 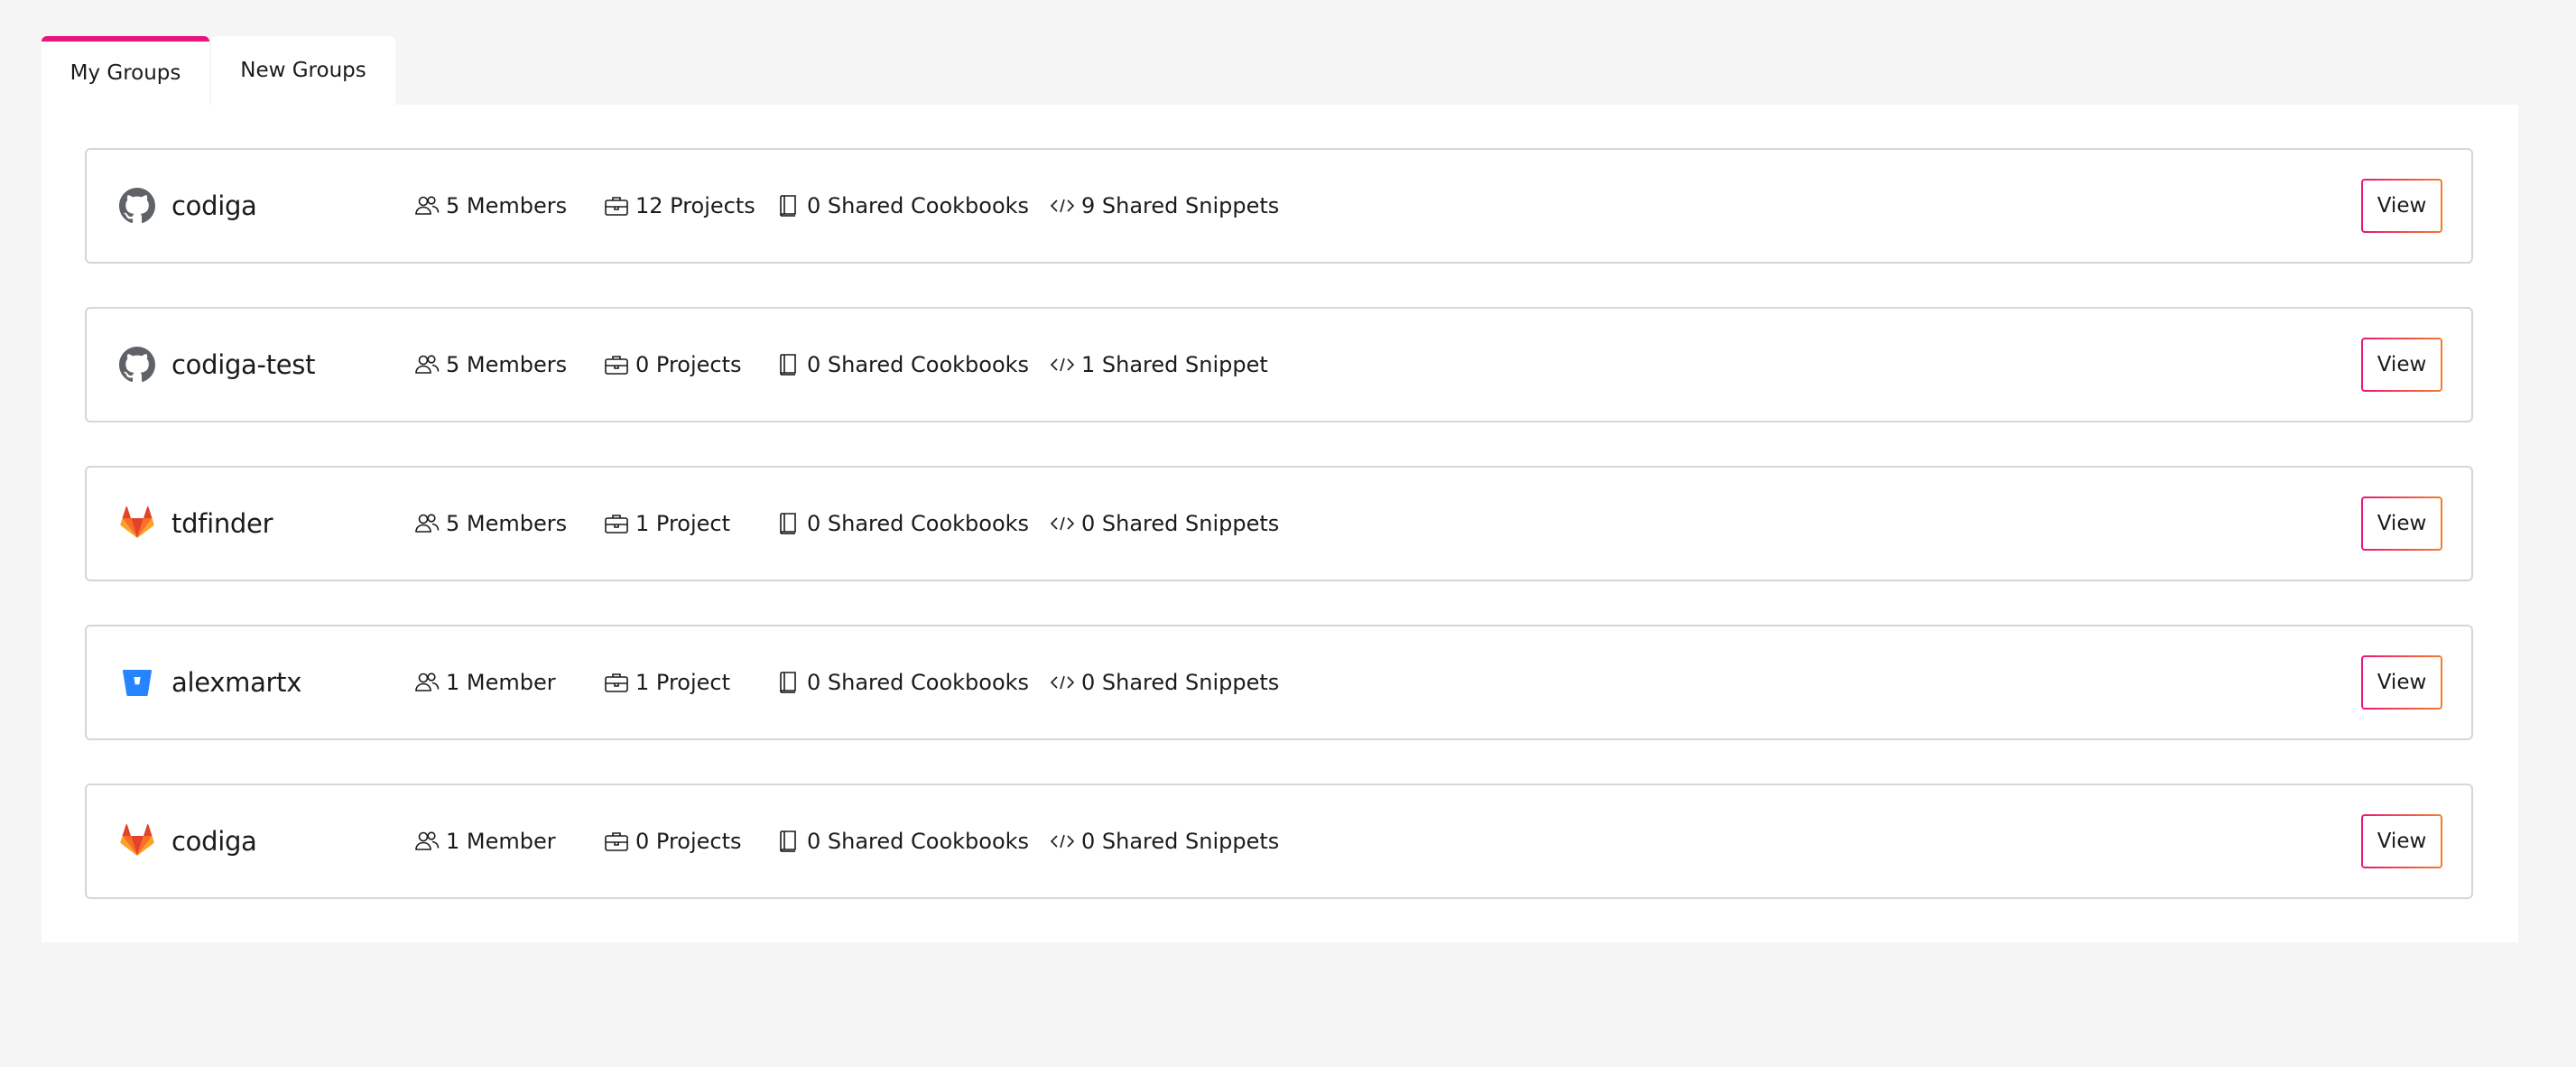 I want to click on snippets-count: 9 Shared Snippets, so click(x=1180, y=205).